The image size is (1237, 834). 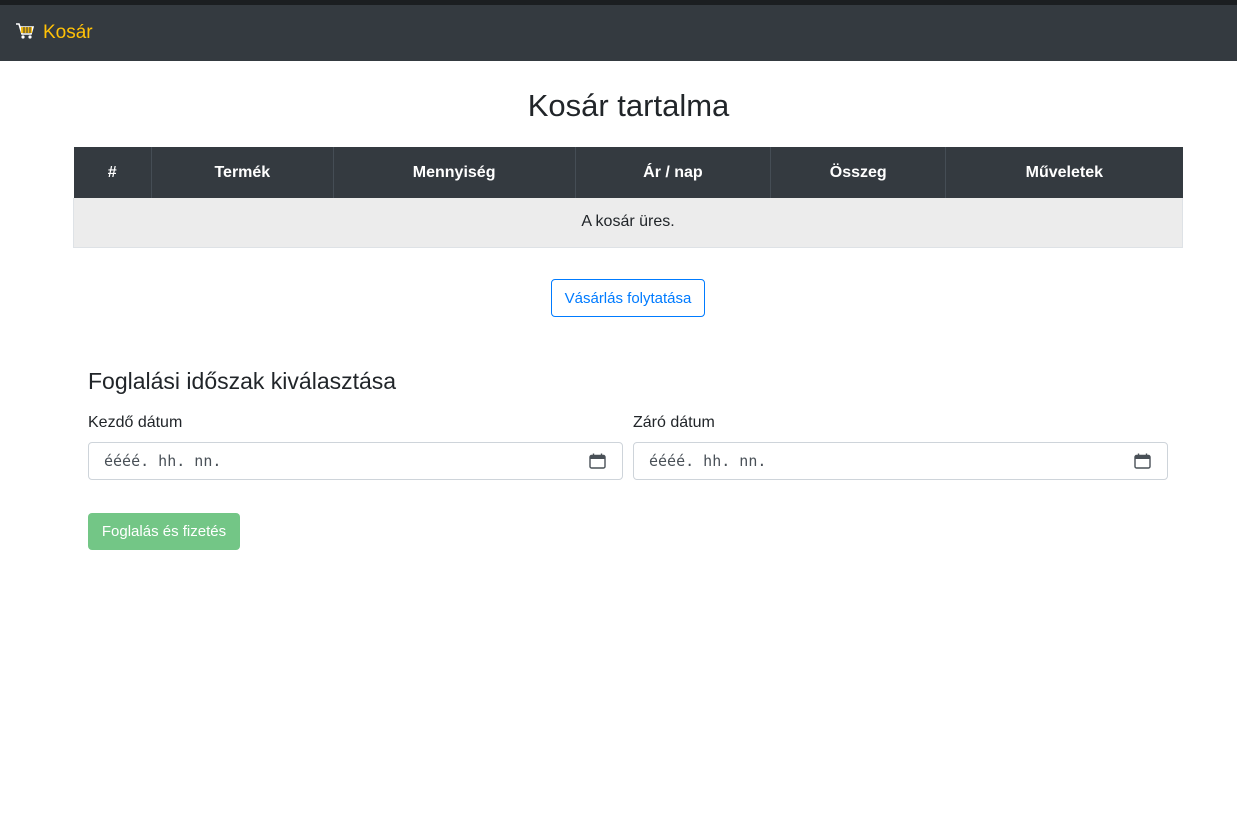 I want to click on shopping-cart-icon, so click(x=25, y=33).